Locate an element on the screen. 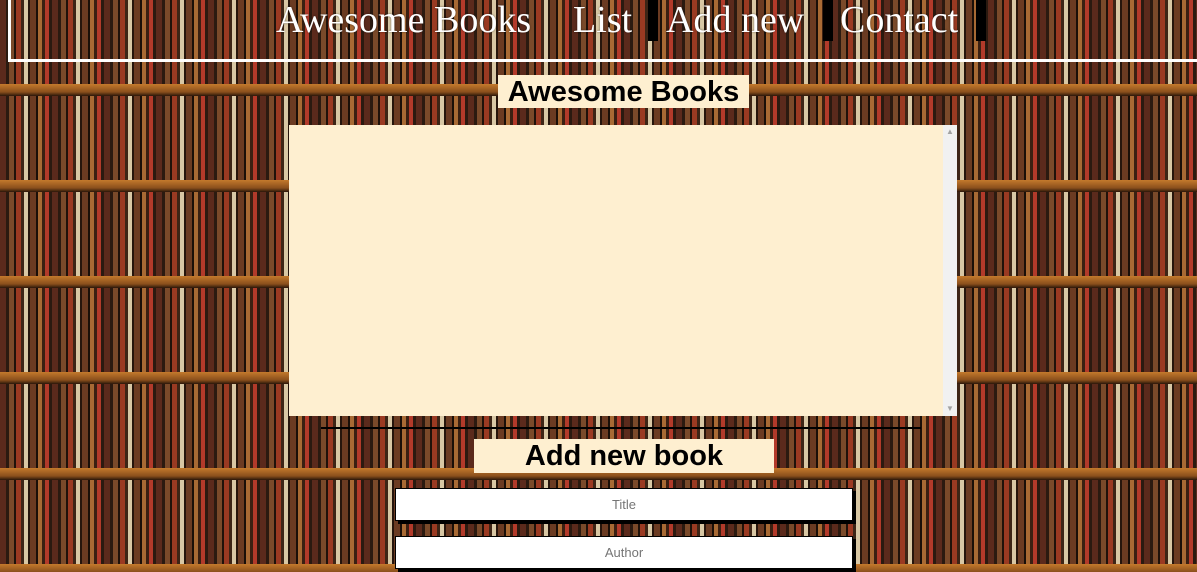  nav-link-add-new: Add new is located at coordinates (735, 21).